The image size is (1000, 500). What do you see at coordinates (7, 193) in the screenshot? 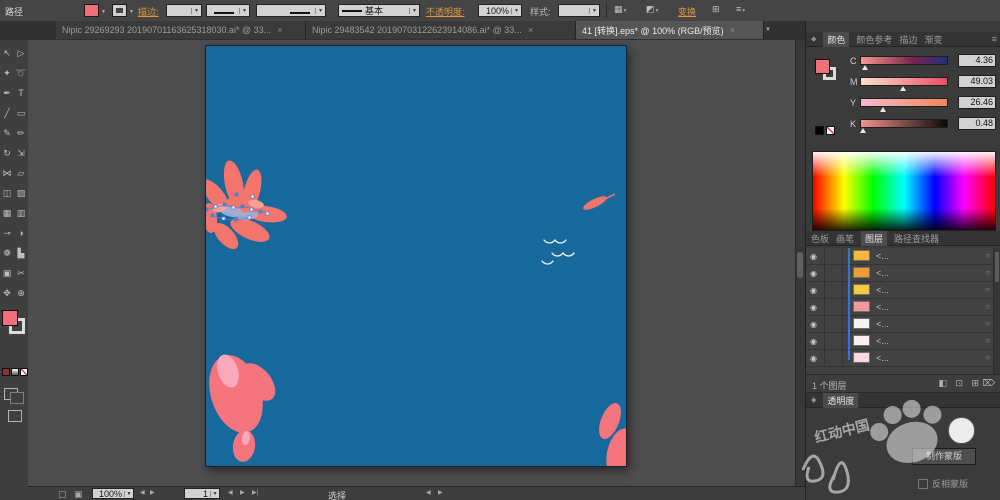
I see `shape-builder-tool: ◫` at bounding box center [7, 193].